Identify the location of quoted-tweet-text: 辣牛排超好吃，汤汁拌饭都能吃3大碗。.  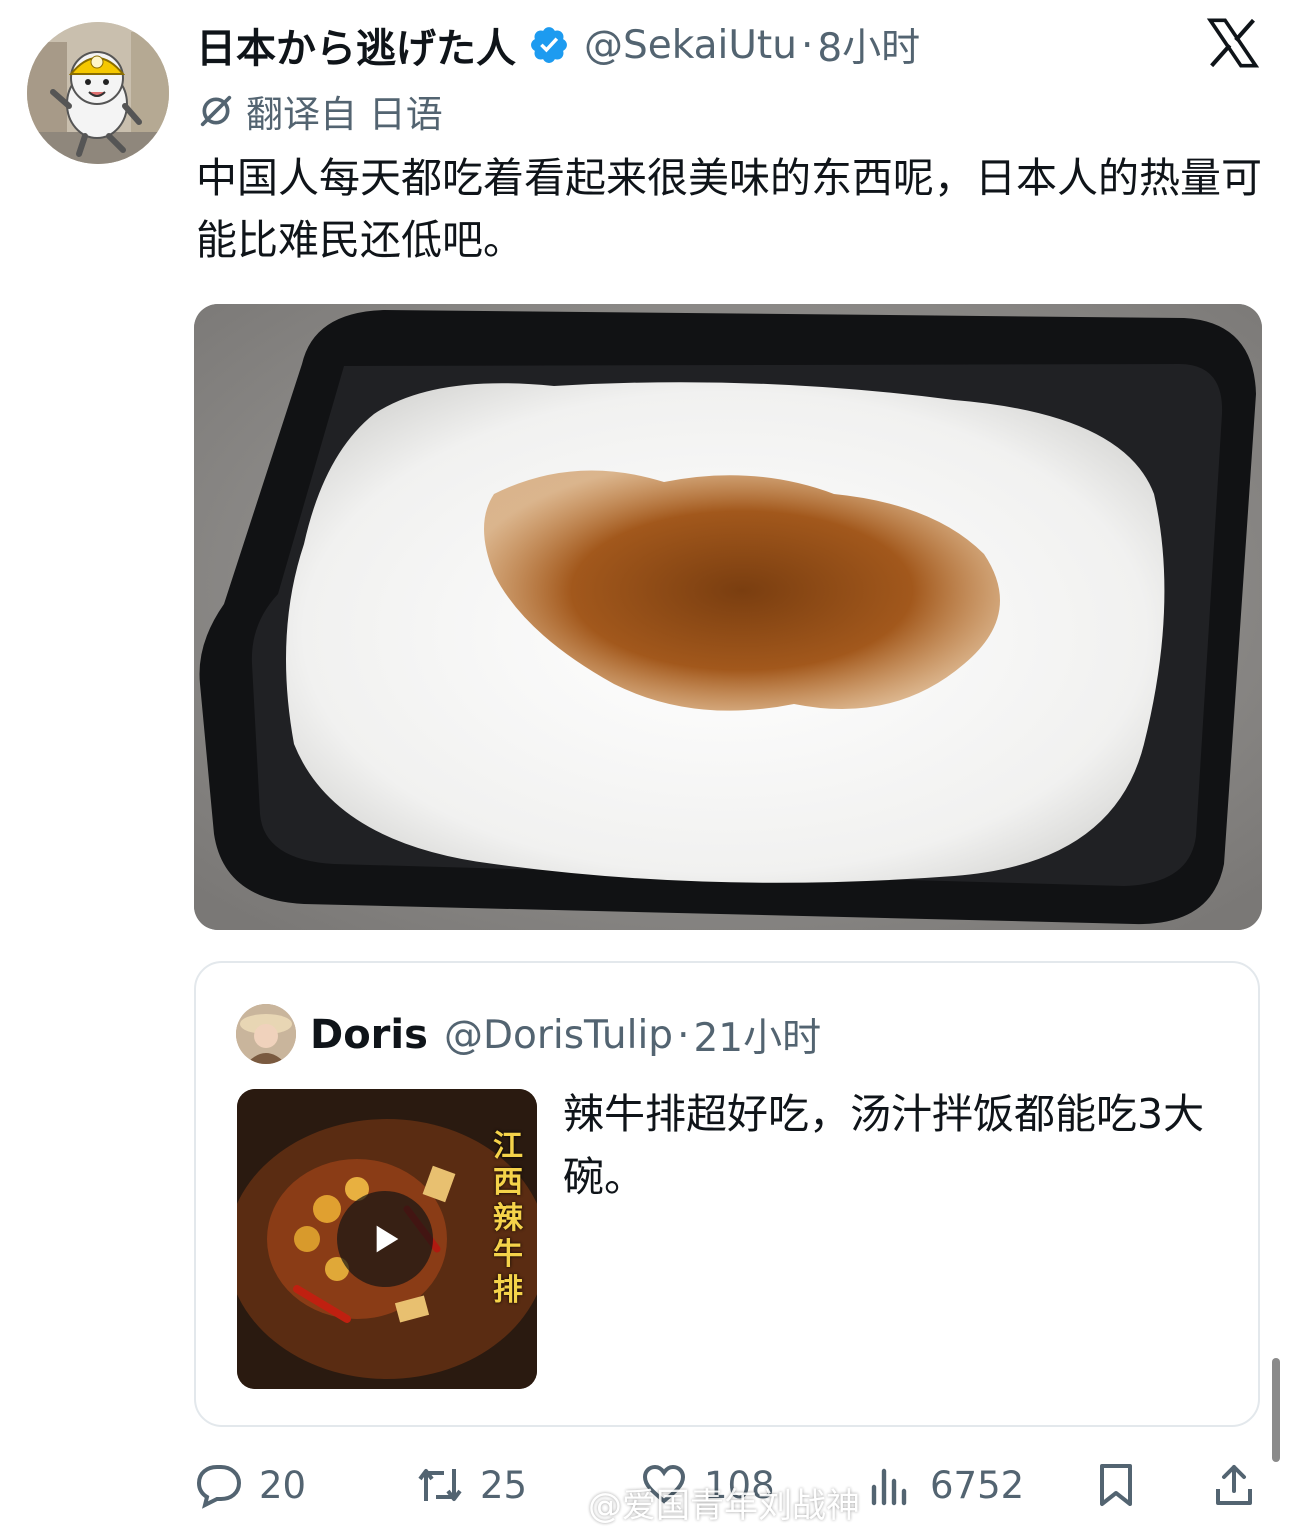
(884, 1145).